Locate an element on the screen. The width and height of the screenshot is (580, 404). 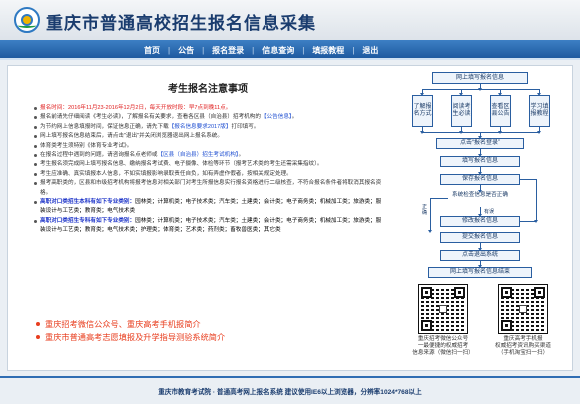
notice-text: 报名前请先仔细阅读《考生必读》，了解报名有关要求，查看各区县（自治县）招考机构的 is located at coordinates (150, 117).